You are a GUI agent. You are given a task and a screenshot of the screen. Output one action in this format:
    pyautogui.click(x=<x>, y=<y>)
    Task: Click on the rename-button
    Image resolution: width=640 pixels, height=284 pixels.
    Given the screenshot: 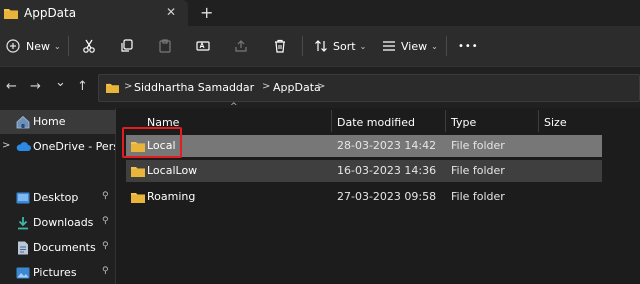 What is the action you would take?
    pyautogui.click(x=203, y=46)
    